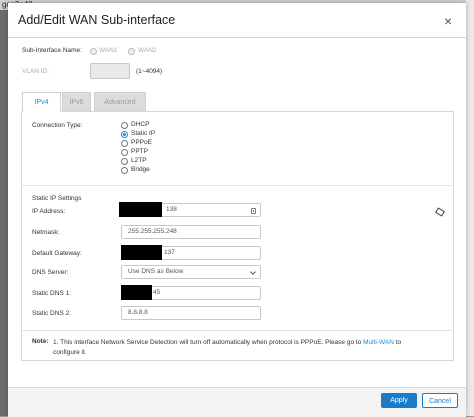  What do you see at coordinates (50, 272) in the screenshot?
I see `dns-server-label: DNS Server:` at bounding box center [50, 272].